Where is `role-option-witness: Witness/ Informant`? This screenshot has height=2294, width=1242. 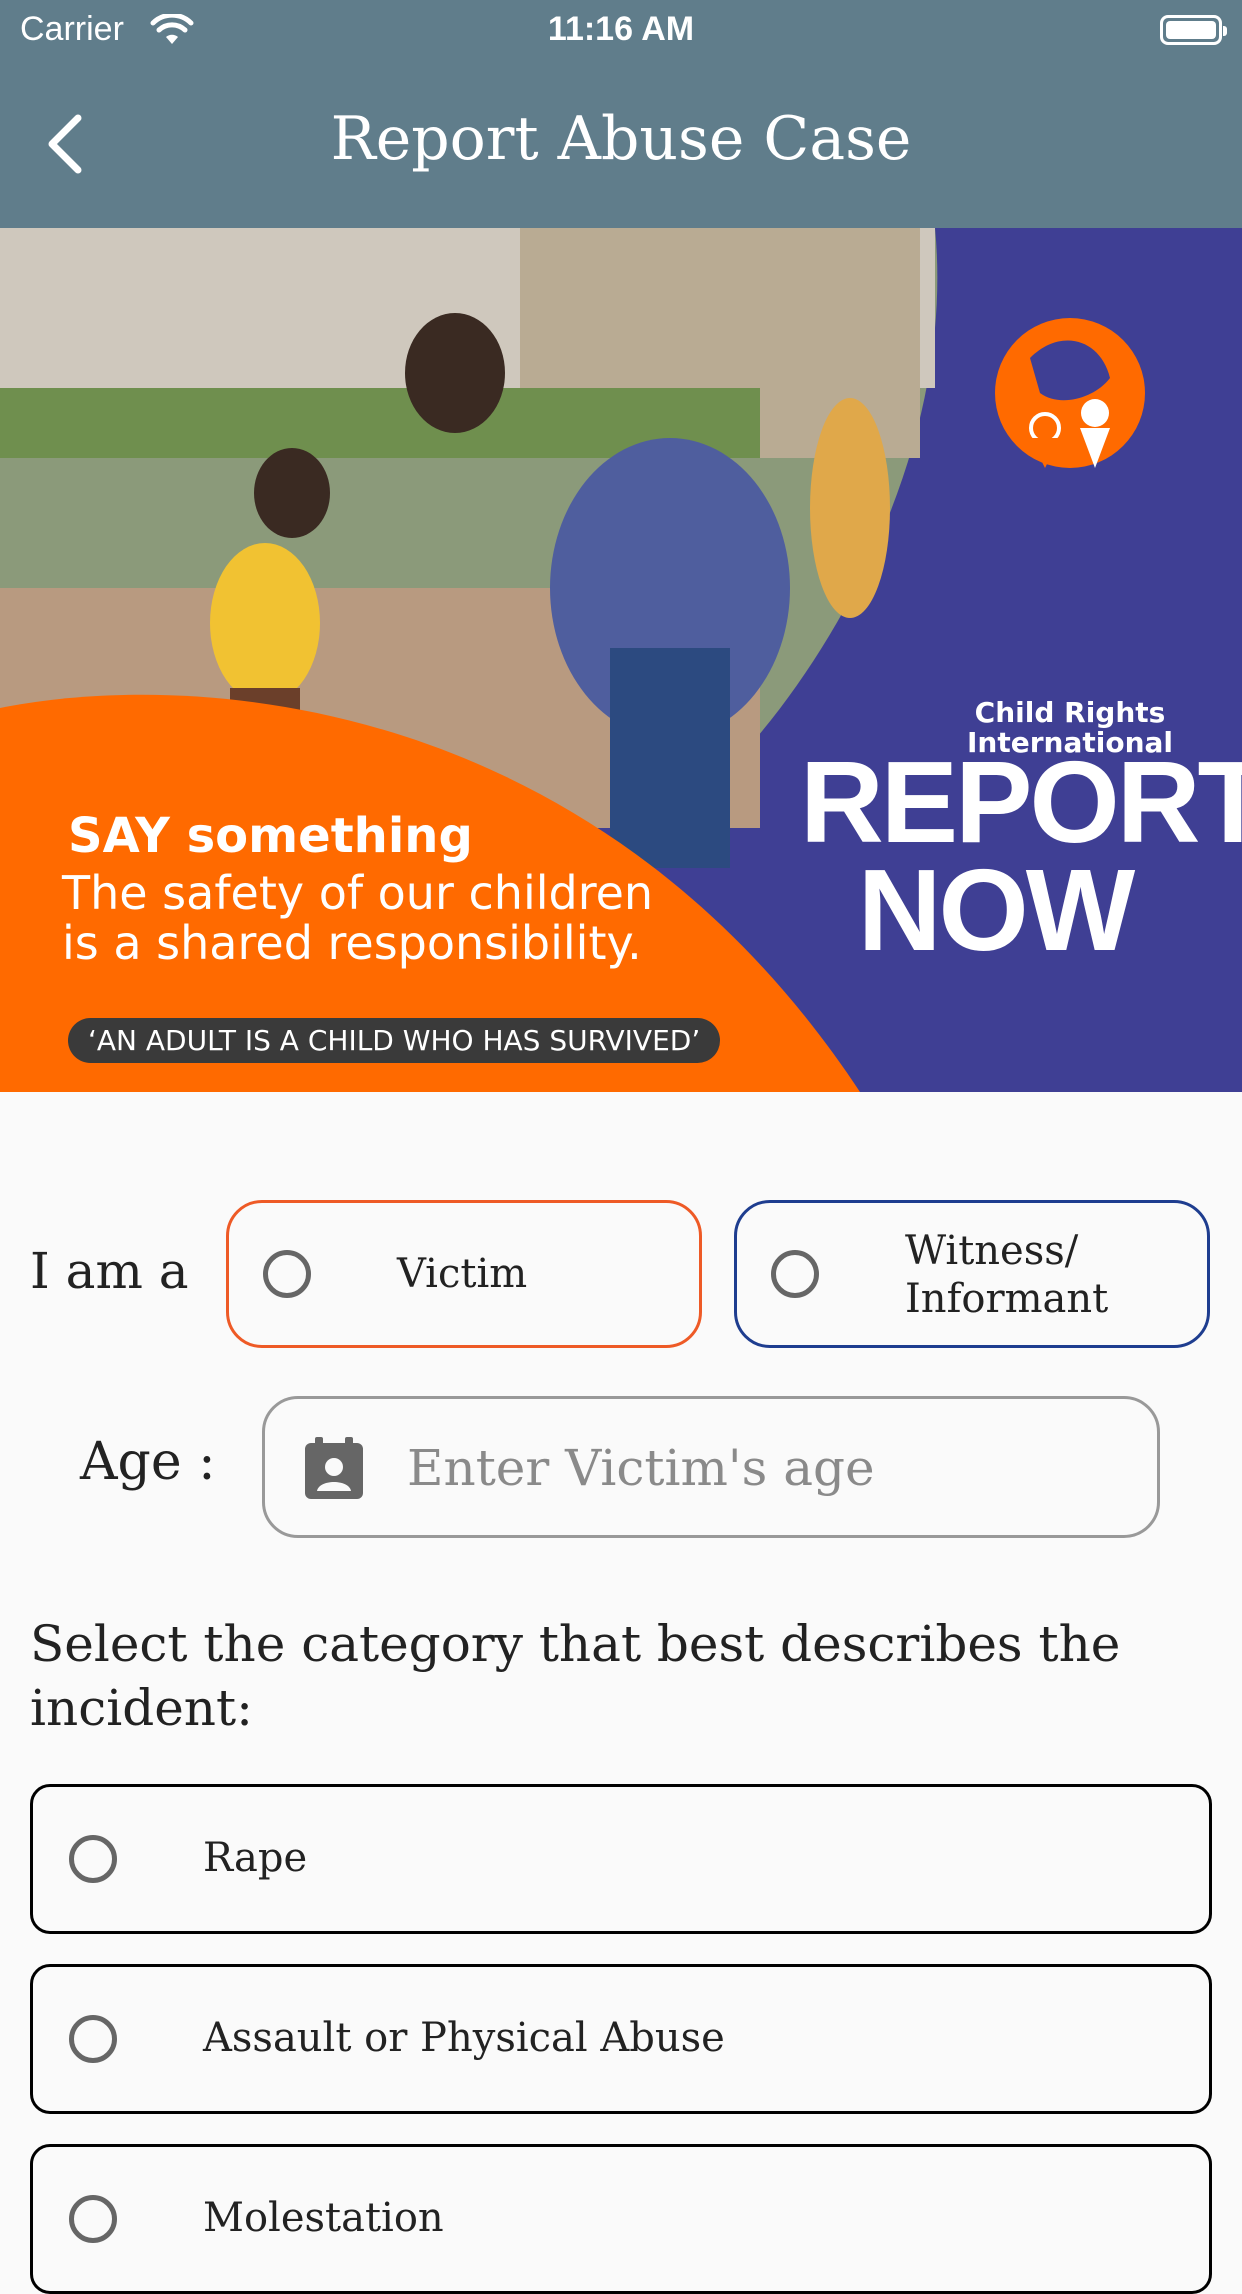
role-option-witness: Witness/ Informant is located at coordinates (972, 1274).